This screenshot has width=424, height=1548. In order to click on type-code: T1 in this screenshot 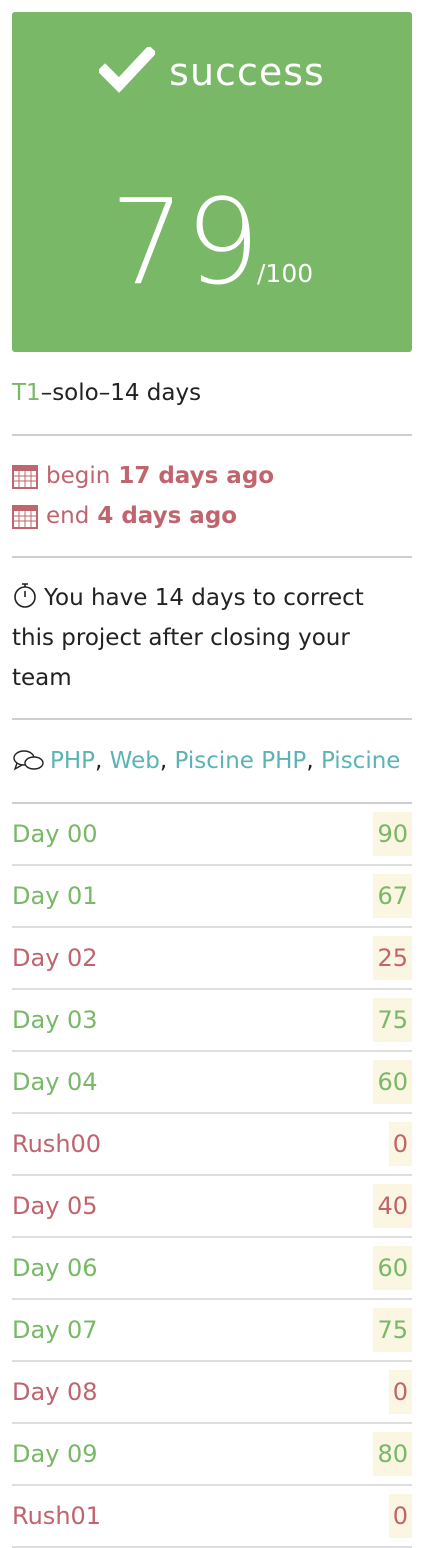, I will do `click(26, 393)`.